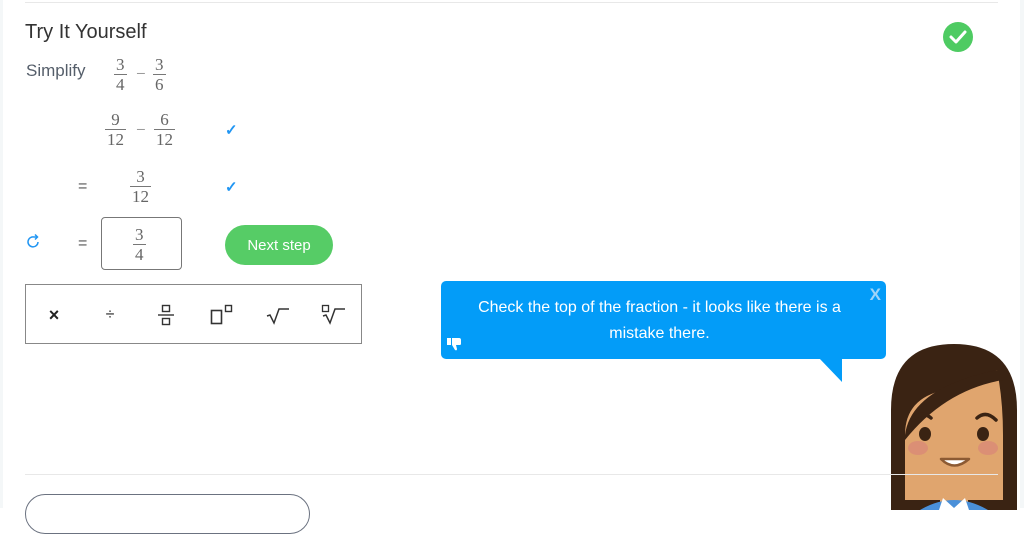  Describe the element at coordinates (830, 370) in the screenshot. I see `hint-tail` at that location.